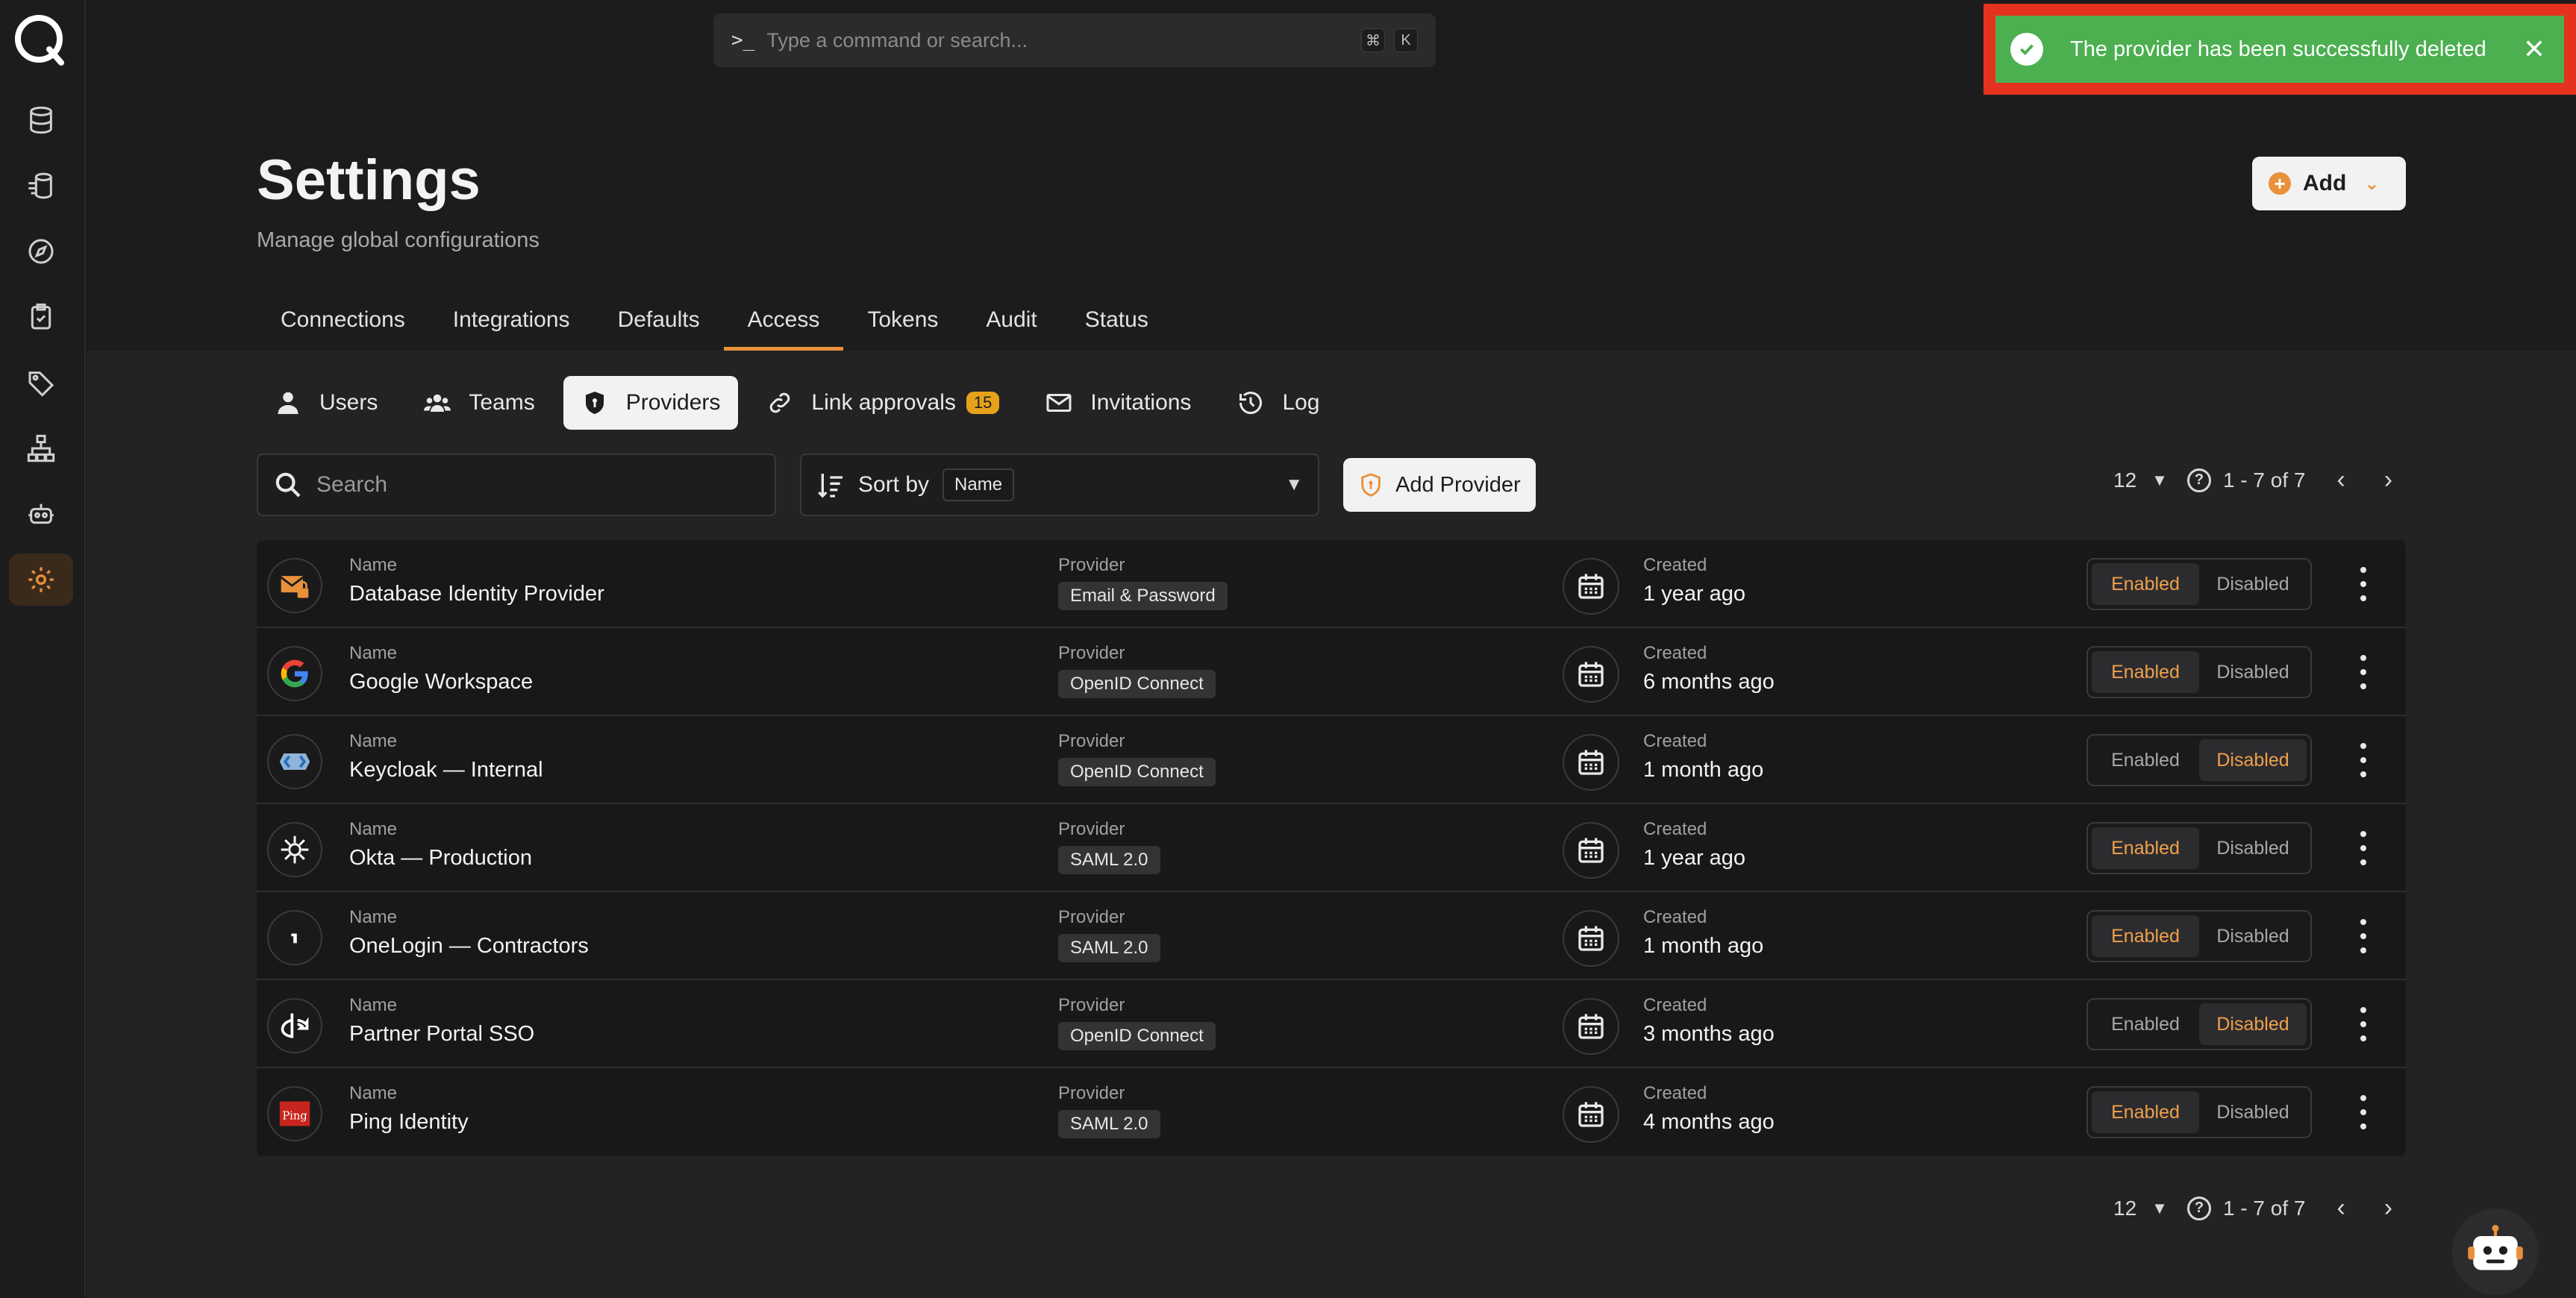  Describe the element at coordinates (294, 849) in the screenshot. I see `okta-icon` at that location.